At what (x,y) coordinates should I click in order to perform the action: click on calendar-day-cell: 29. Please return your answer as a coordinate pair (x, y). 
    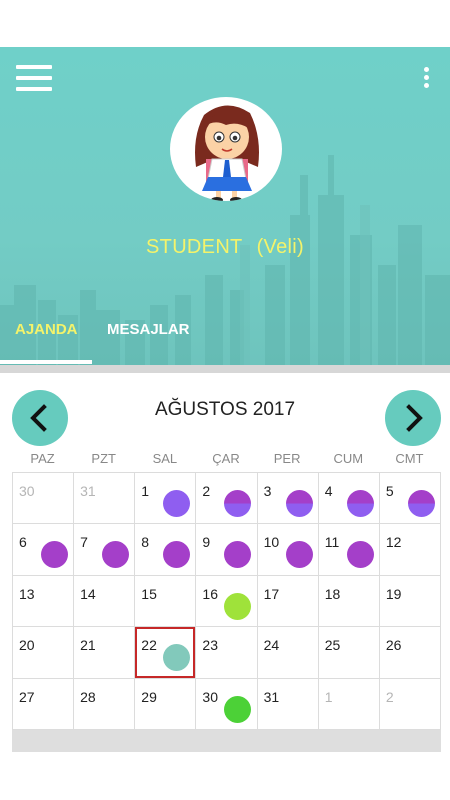
    Looking at the image, I should click on (165, 703).